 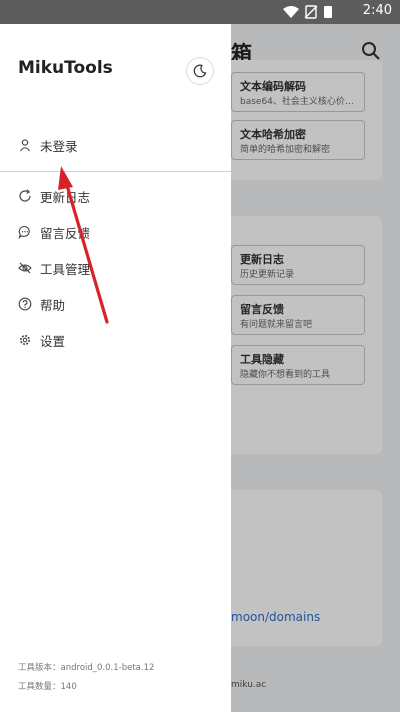 I want to click on user-icon, so click(x=25, y=145).